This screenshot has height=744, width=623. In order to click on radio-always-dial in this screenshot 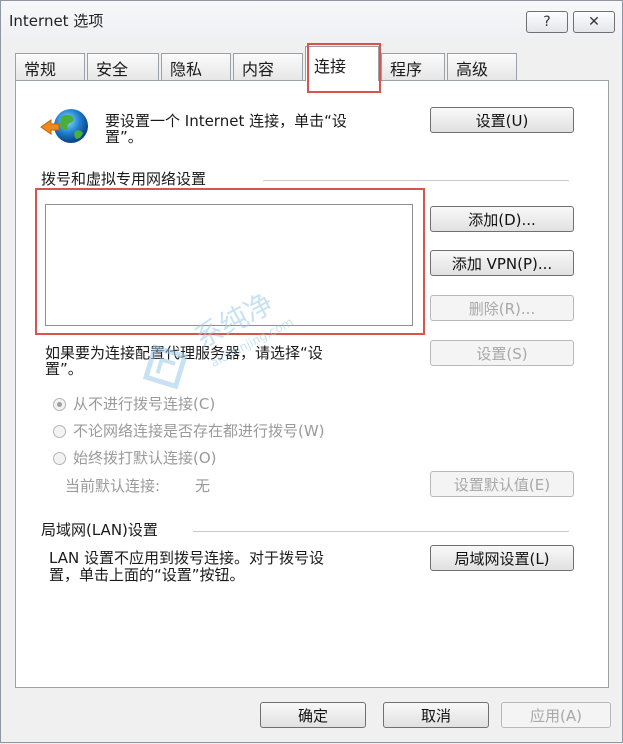, I will do `click(59, 458)`.